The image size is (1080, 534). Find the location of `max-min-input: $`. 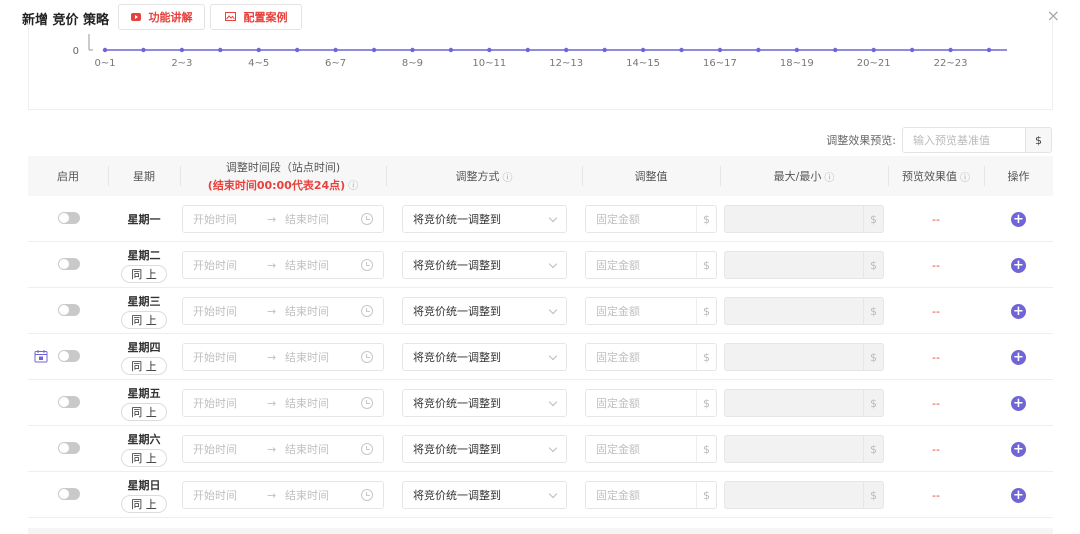

max-min-input: $ is located at coordinates (804, 449).